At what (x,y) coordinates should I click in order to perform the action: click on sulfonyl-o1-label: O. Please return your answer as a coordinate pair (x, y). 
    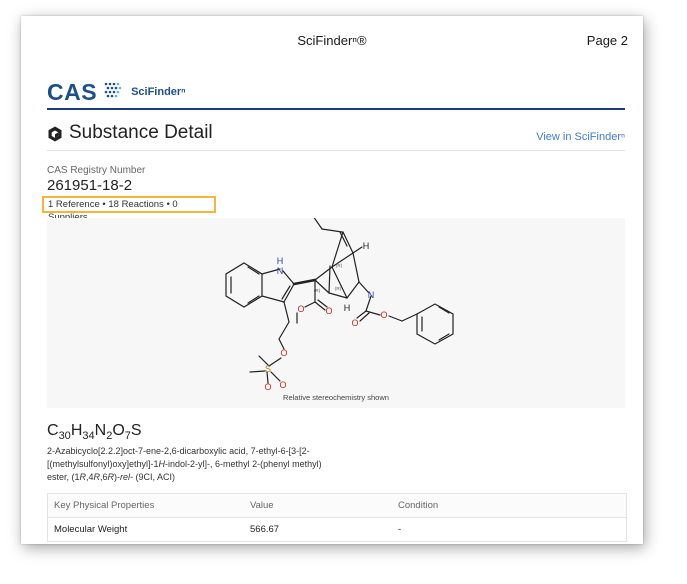
    Looking at the image, I should click on (267, 387).